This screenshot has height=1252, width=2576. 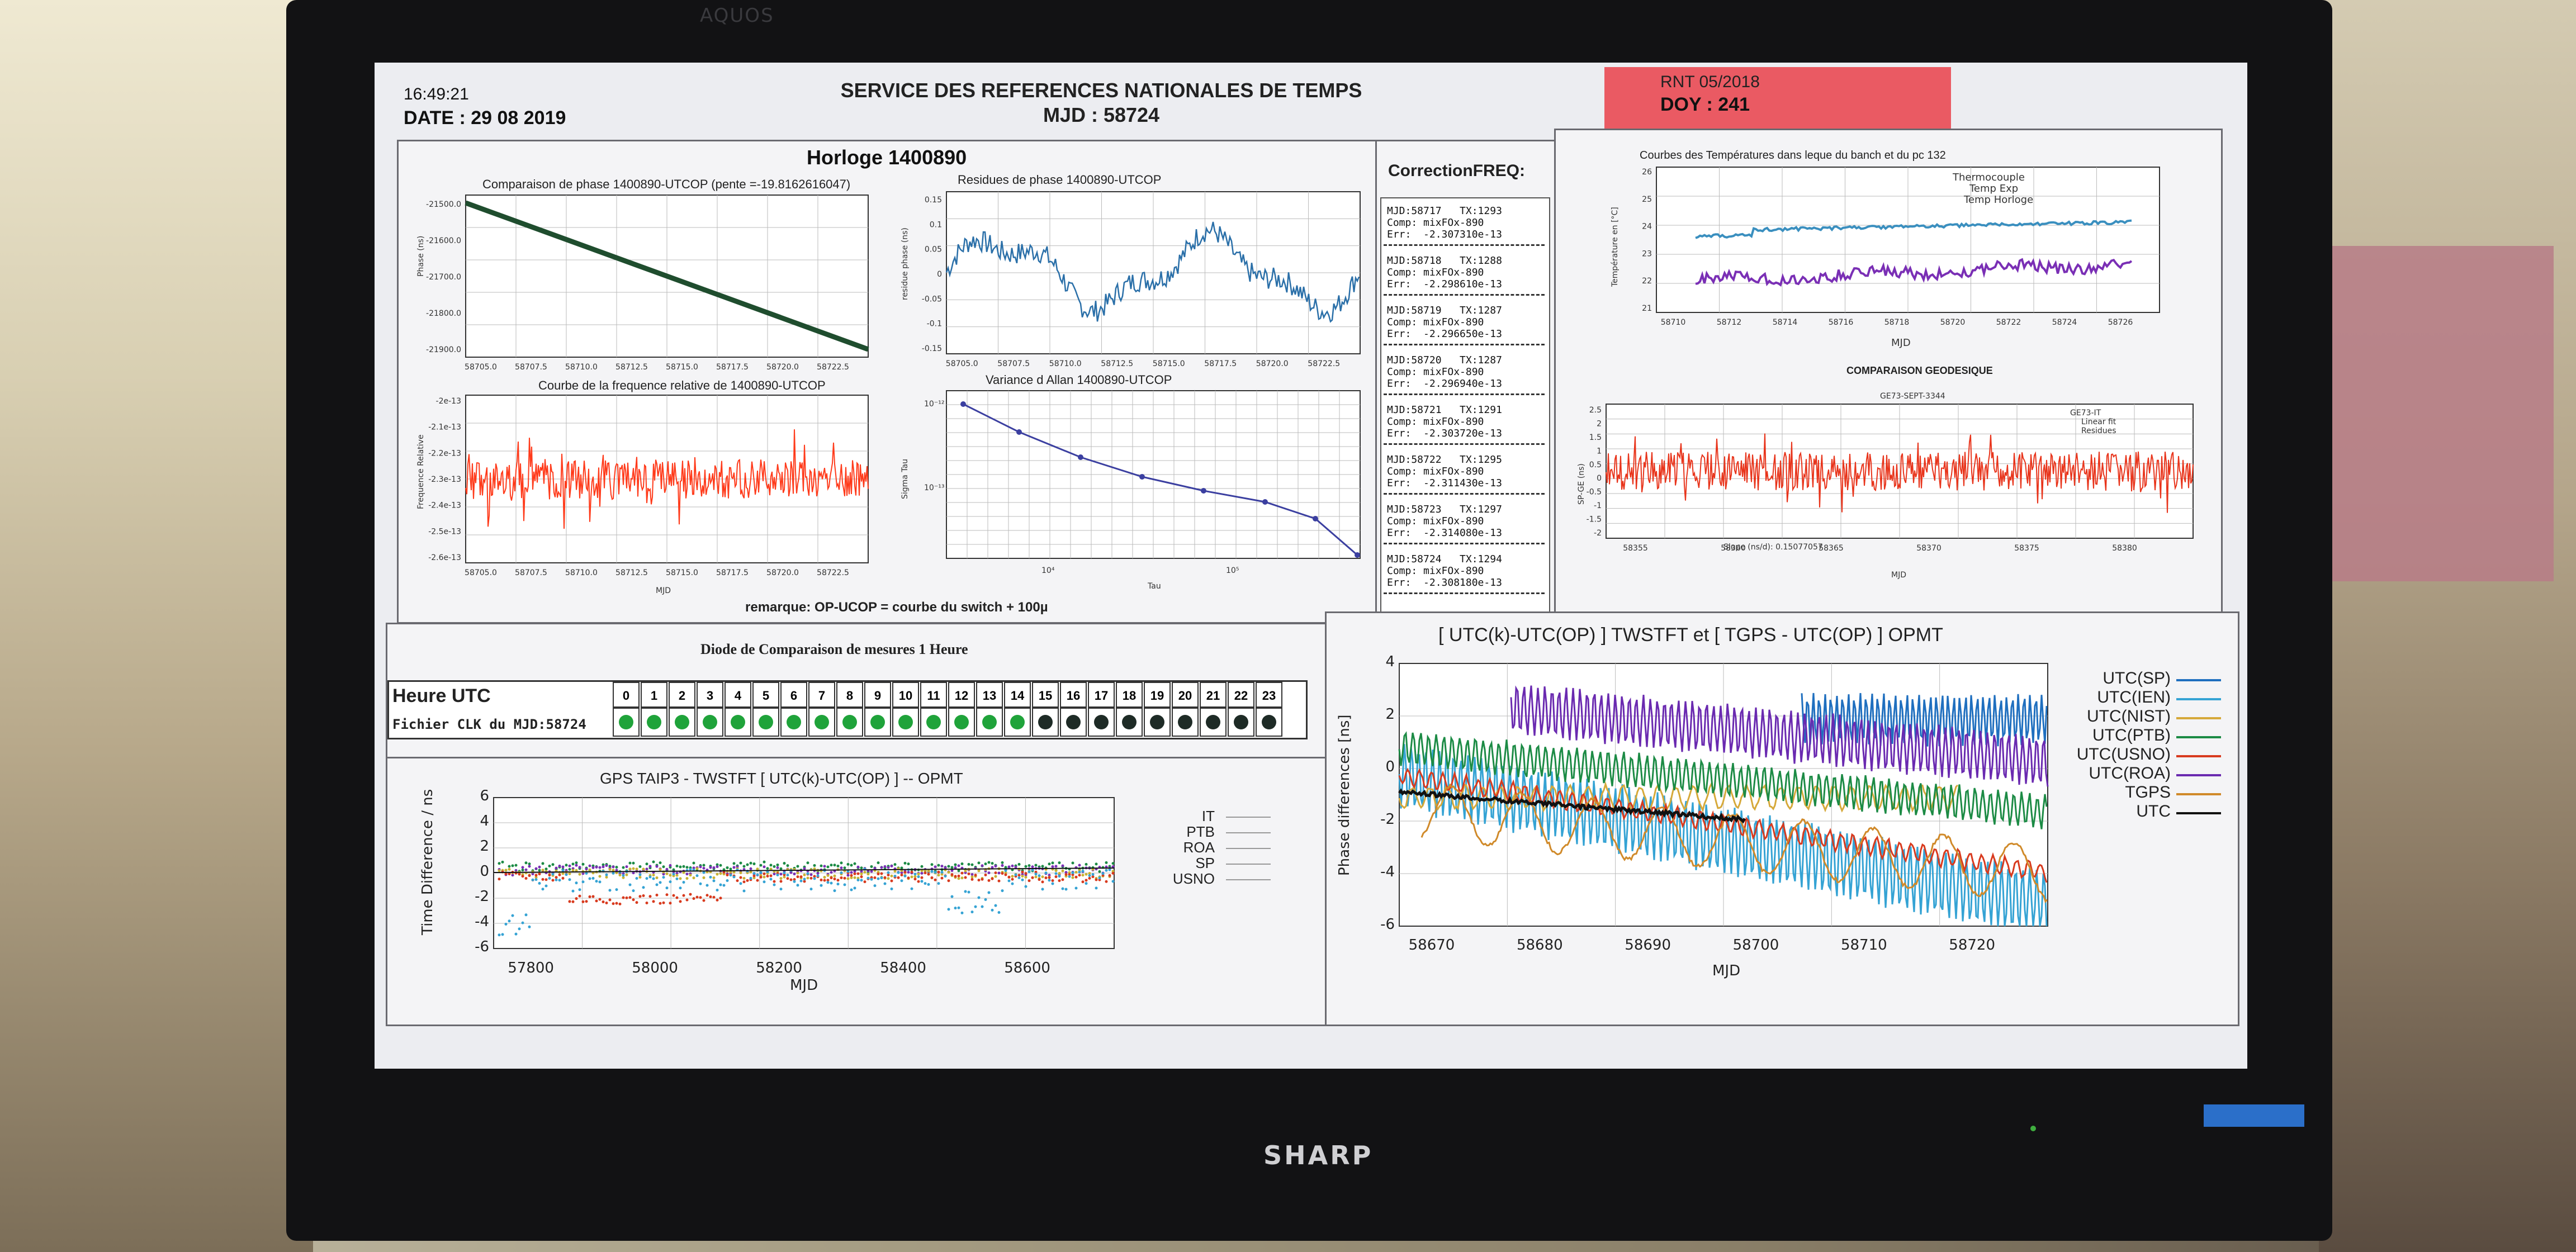 What do you see at coordinates (1214, 695) in the screenshot?
I see `diode-hour-cell: 21` at bounding box center [1214, 695].